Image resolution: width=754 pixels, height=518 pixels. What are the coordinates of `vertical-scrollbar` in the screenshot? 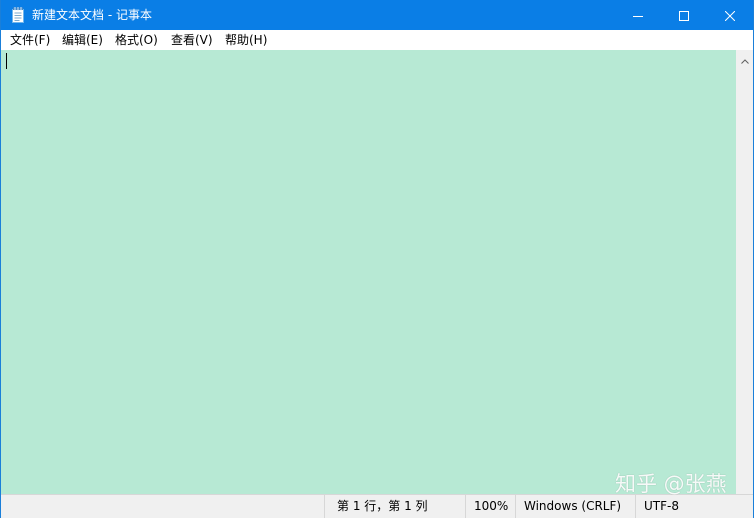 It's located at (744, 272).